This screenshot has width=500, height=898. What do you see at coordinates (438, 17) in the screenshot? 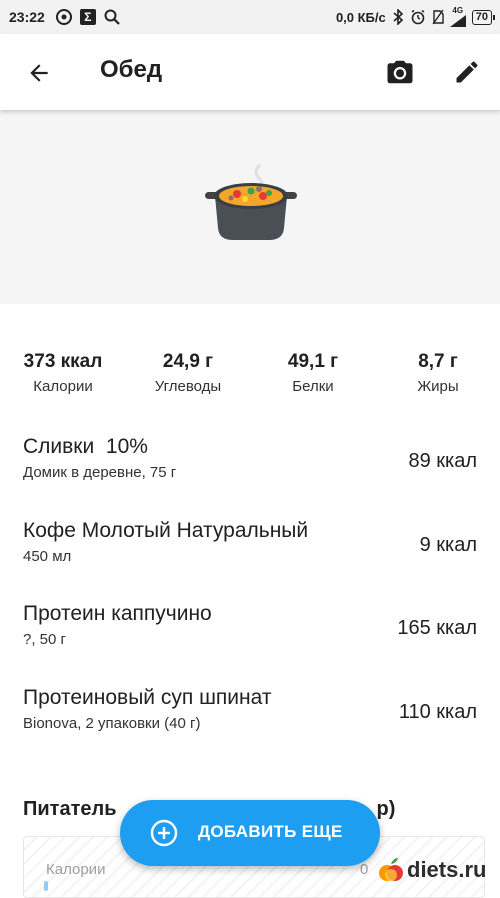
I see `sim-off-icon` at bounding box center [438, 17].